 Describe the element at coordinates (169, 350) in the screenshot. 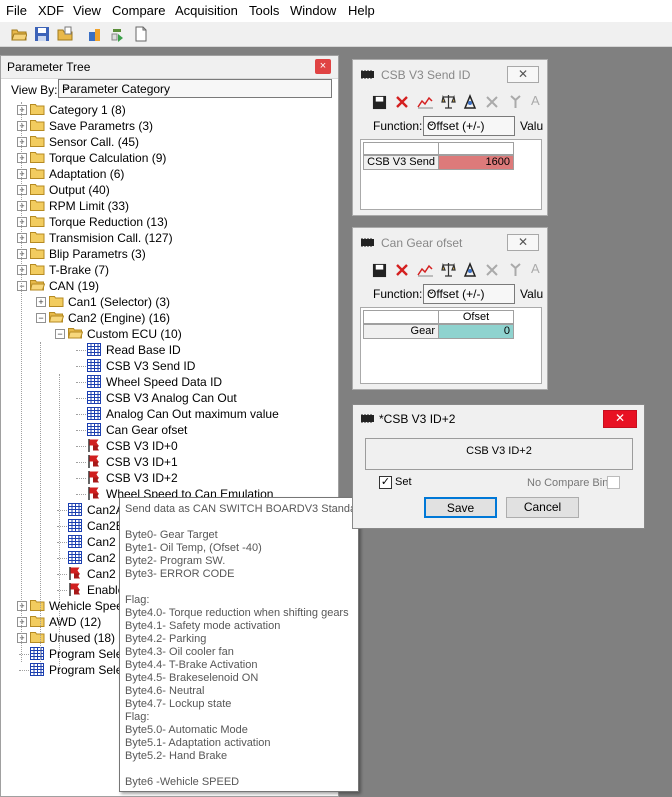

I see `tree-item: Read Base ID` at that location.